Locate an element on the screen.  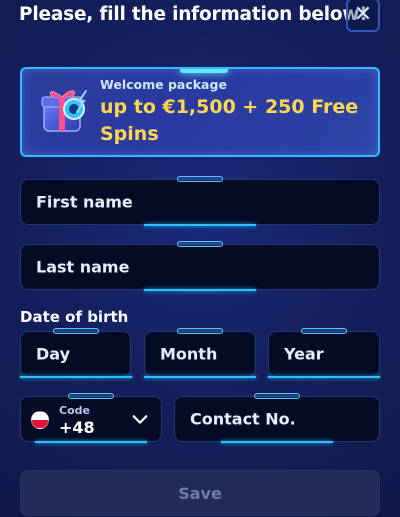
phone-code-select: Code +48 is located at coordinates (91, 418).